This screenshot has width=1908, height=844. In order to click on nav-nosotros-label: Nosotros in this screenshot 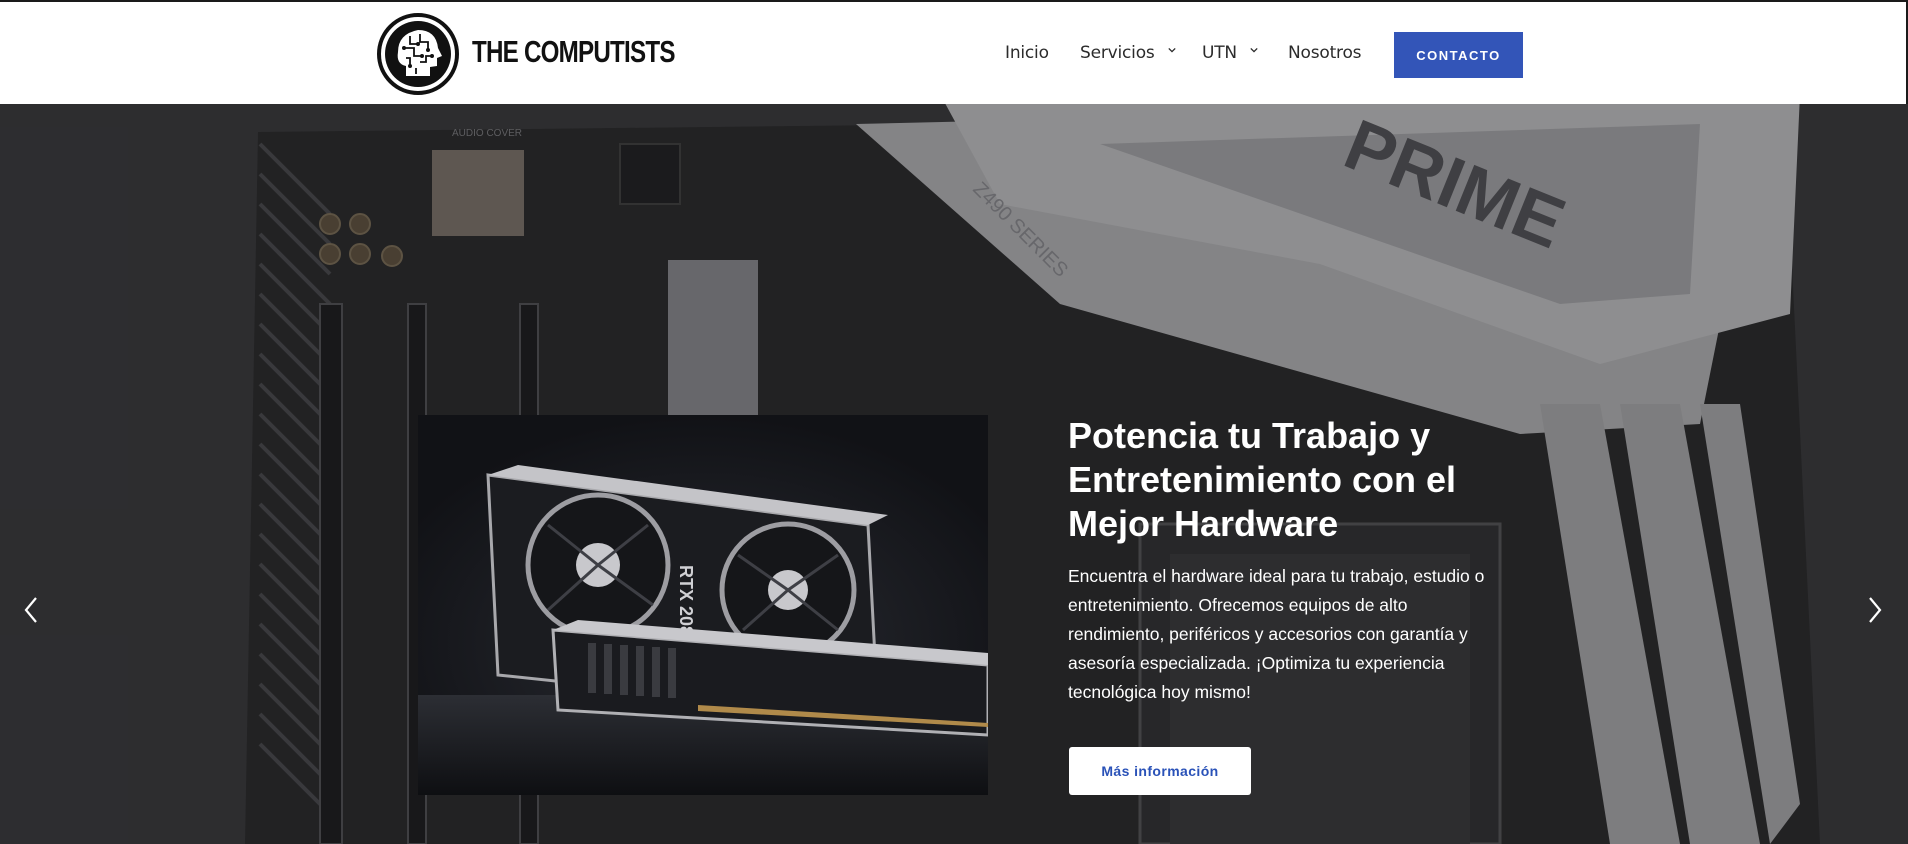, I will do `click(1325, 53)`.